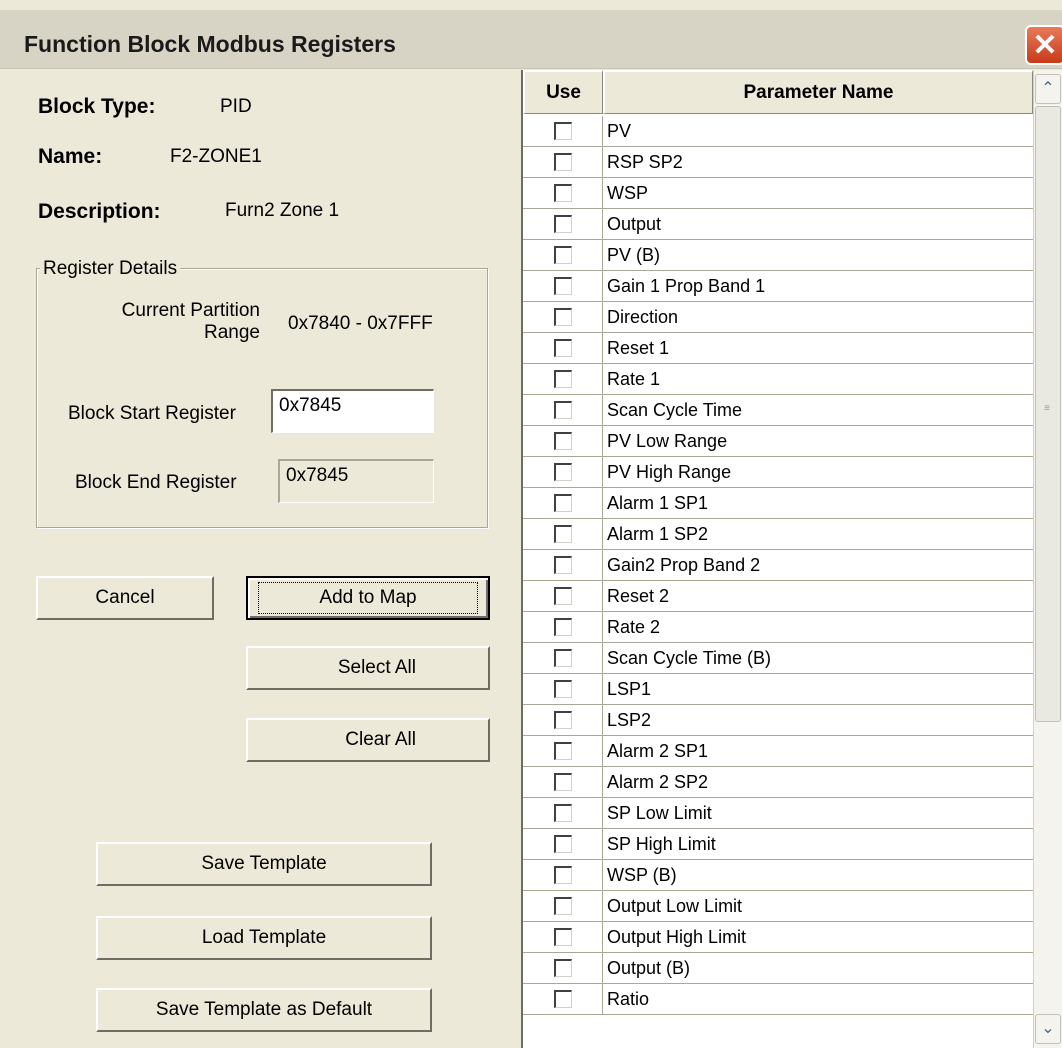 The image size is (1062, 1048). I want to click on table-row: LSP2, so click(778, 720).